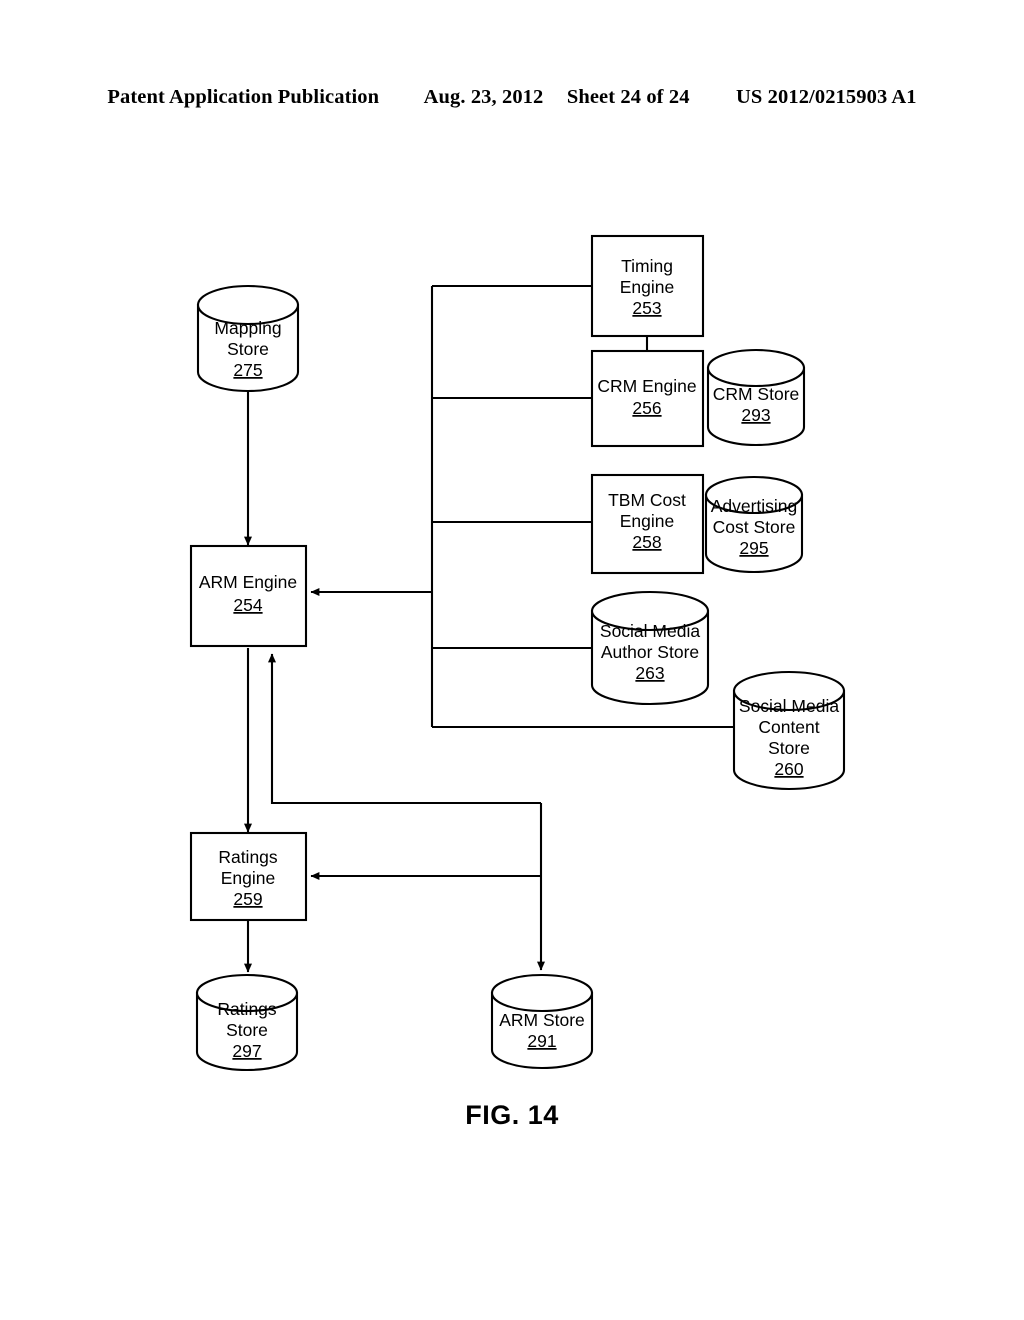  Describe the element at coordinates (753, 548) in the screenshot. I see `advertising-cost-store-ref: 295` at that location.